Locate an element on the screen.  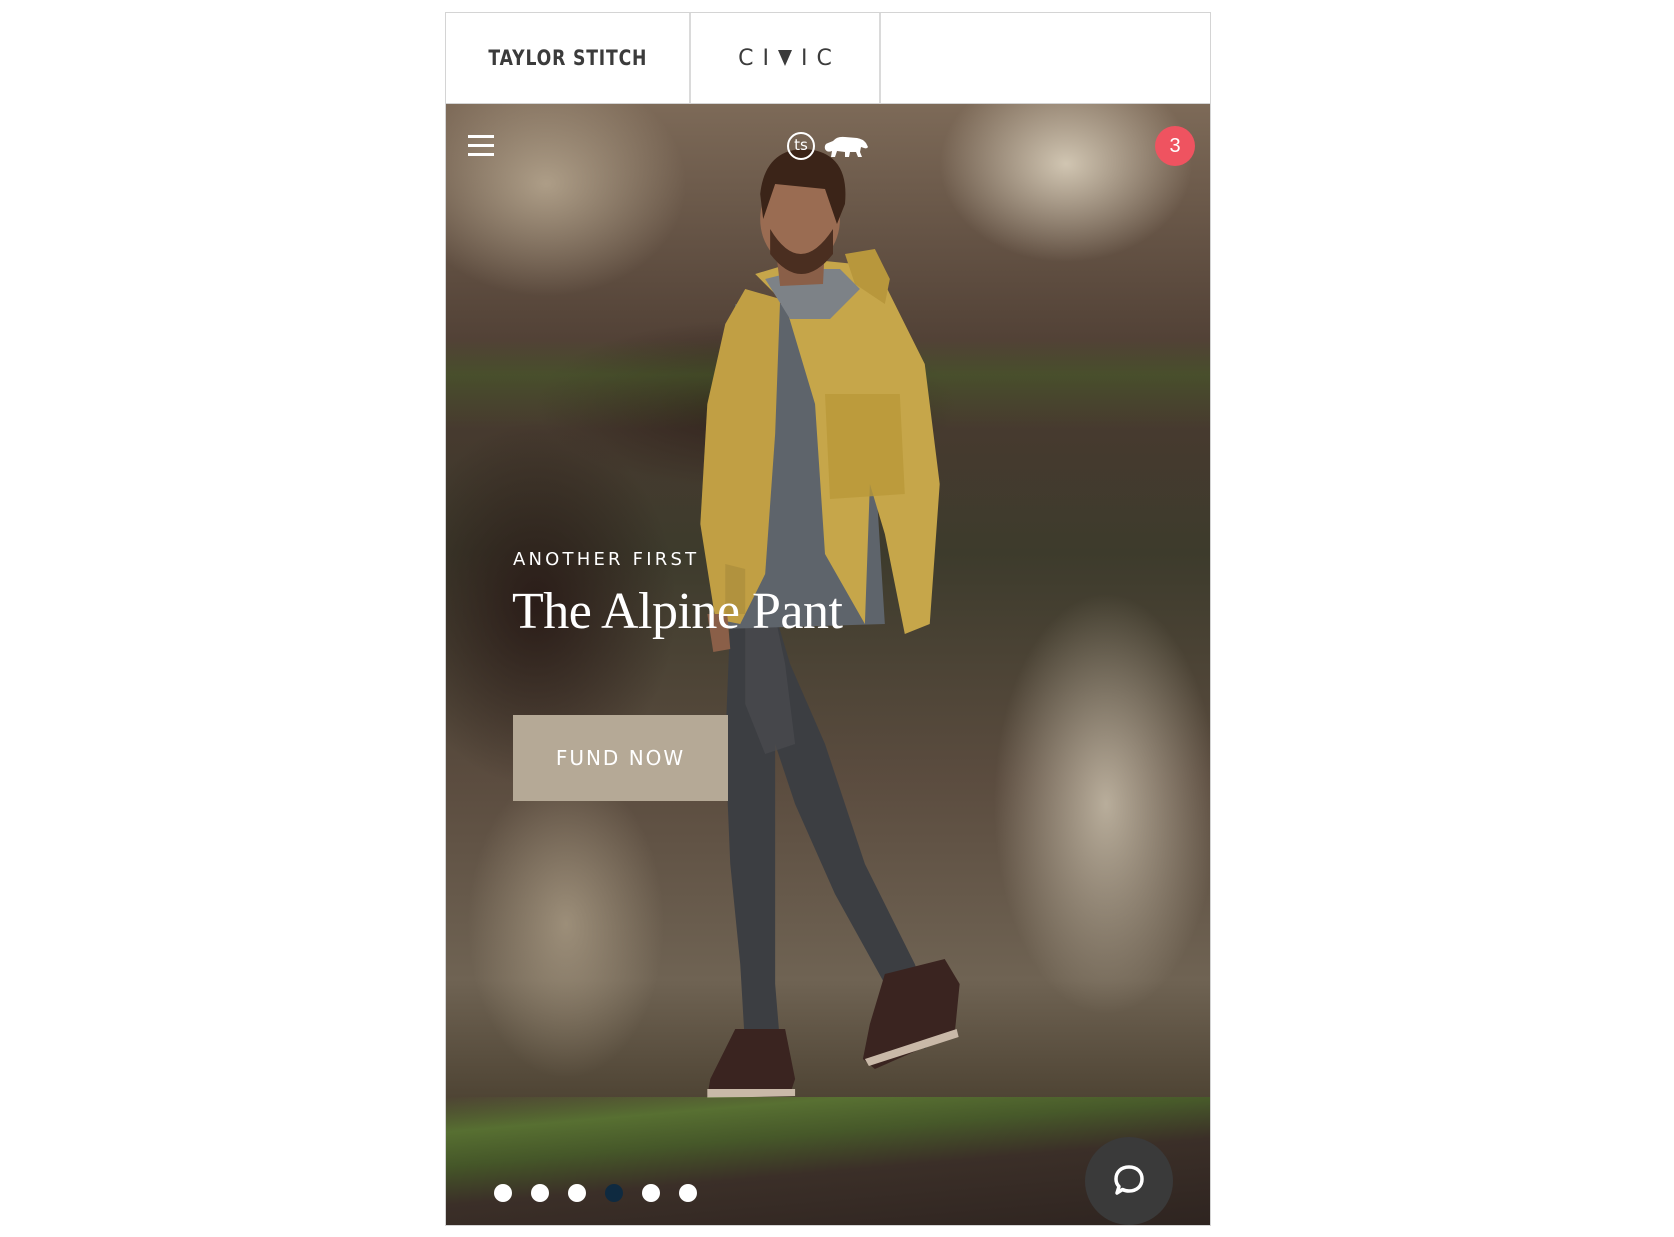
tab-taylor-stitch-label: TAYLOR STITCH is located at coordinates (567, 58).